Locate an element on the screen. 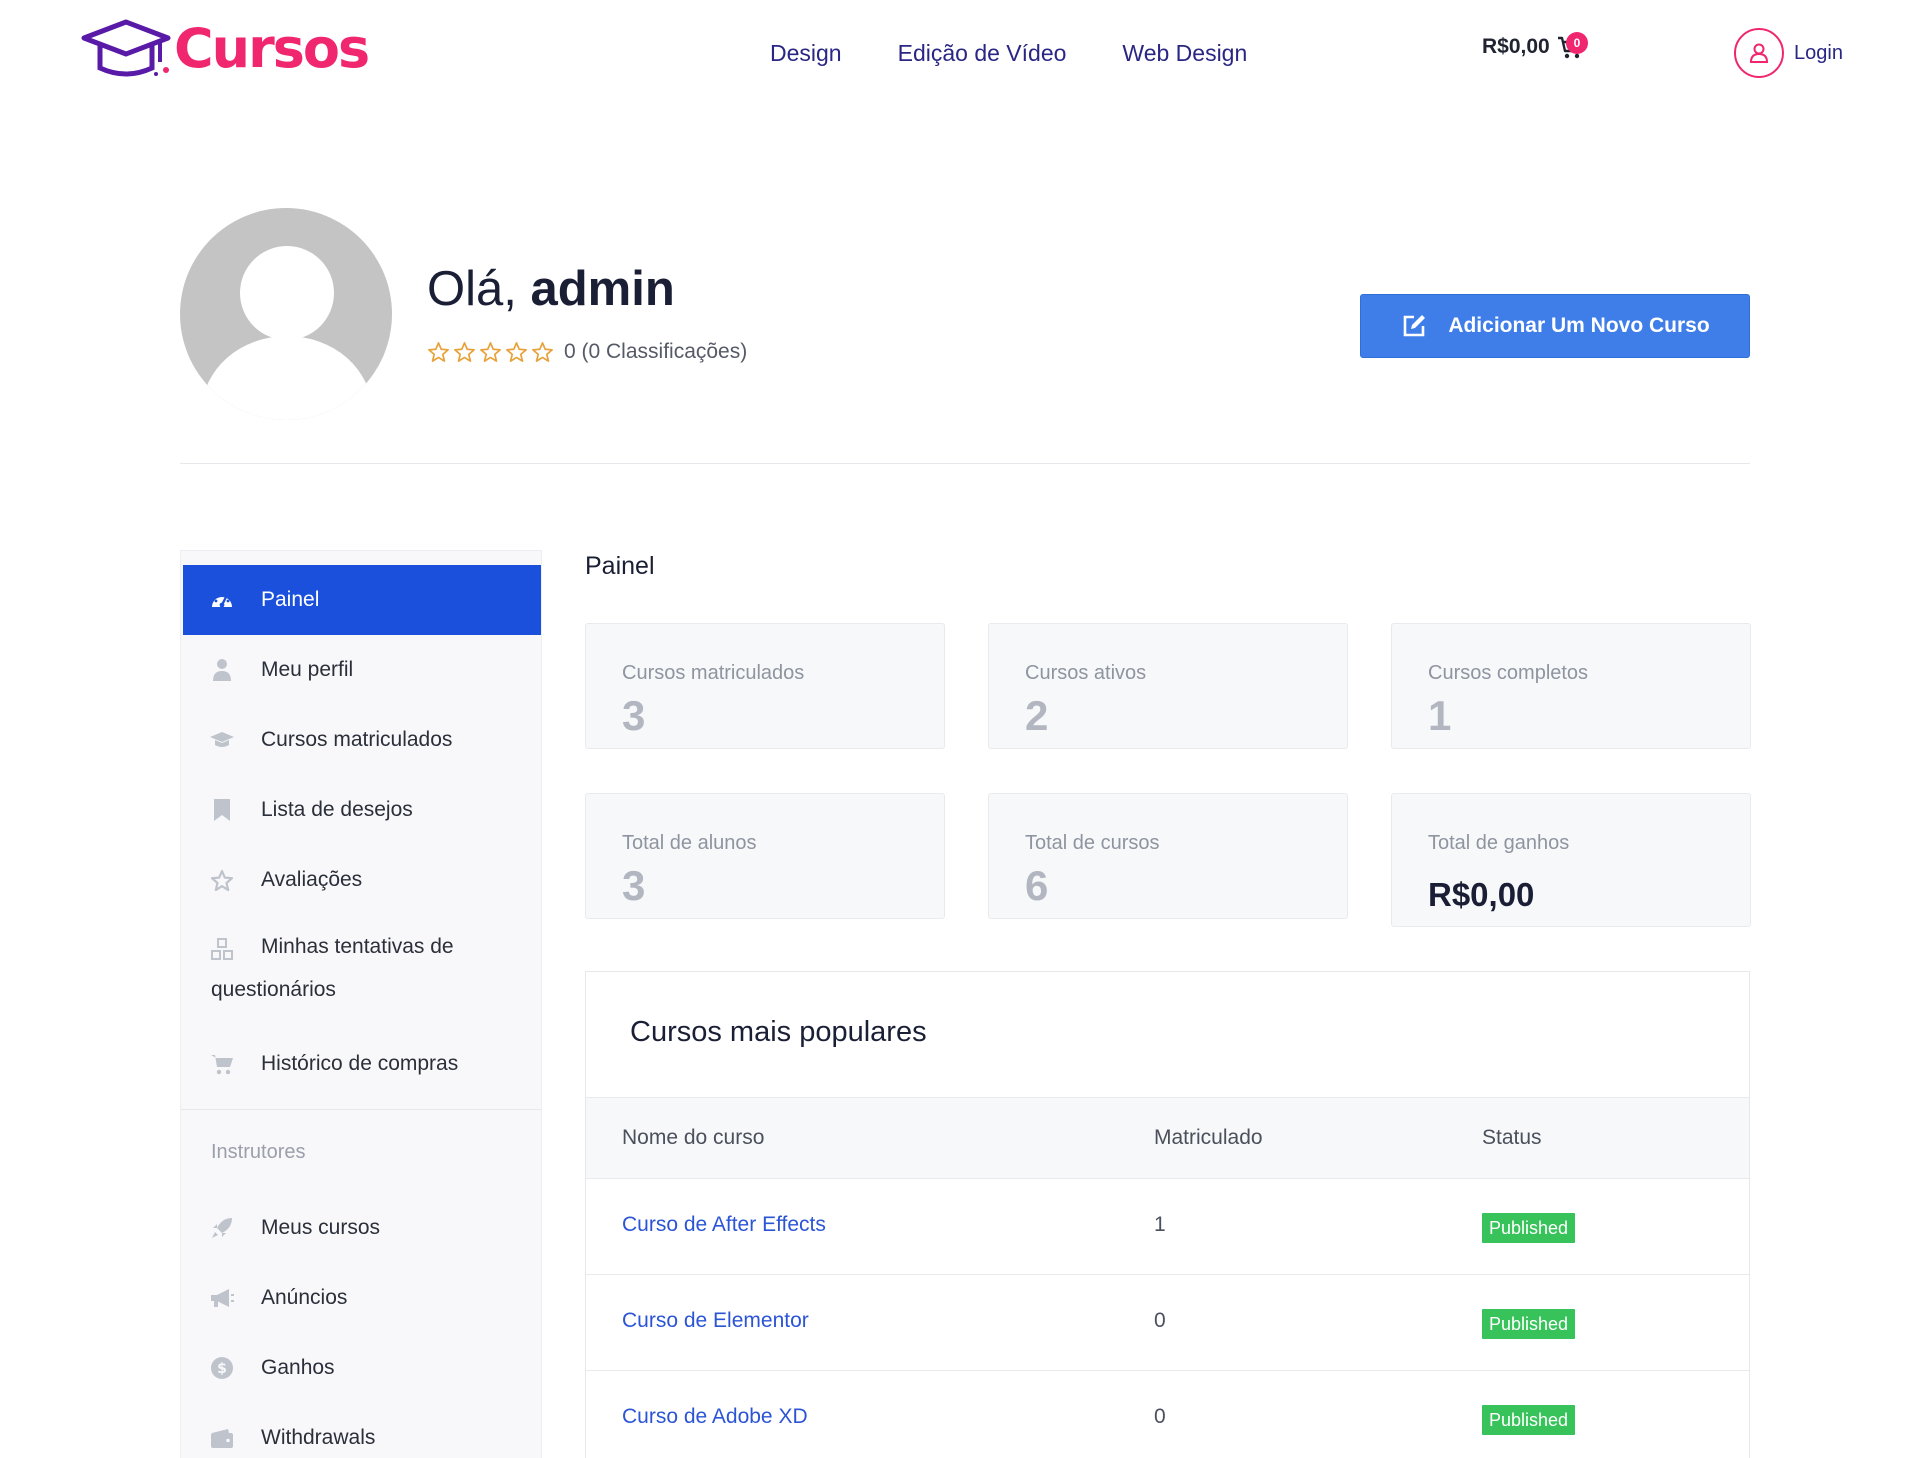  stat-value: 6 is located at coordinates (1037, 885).